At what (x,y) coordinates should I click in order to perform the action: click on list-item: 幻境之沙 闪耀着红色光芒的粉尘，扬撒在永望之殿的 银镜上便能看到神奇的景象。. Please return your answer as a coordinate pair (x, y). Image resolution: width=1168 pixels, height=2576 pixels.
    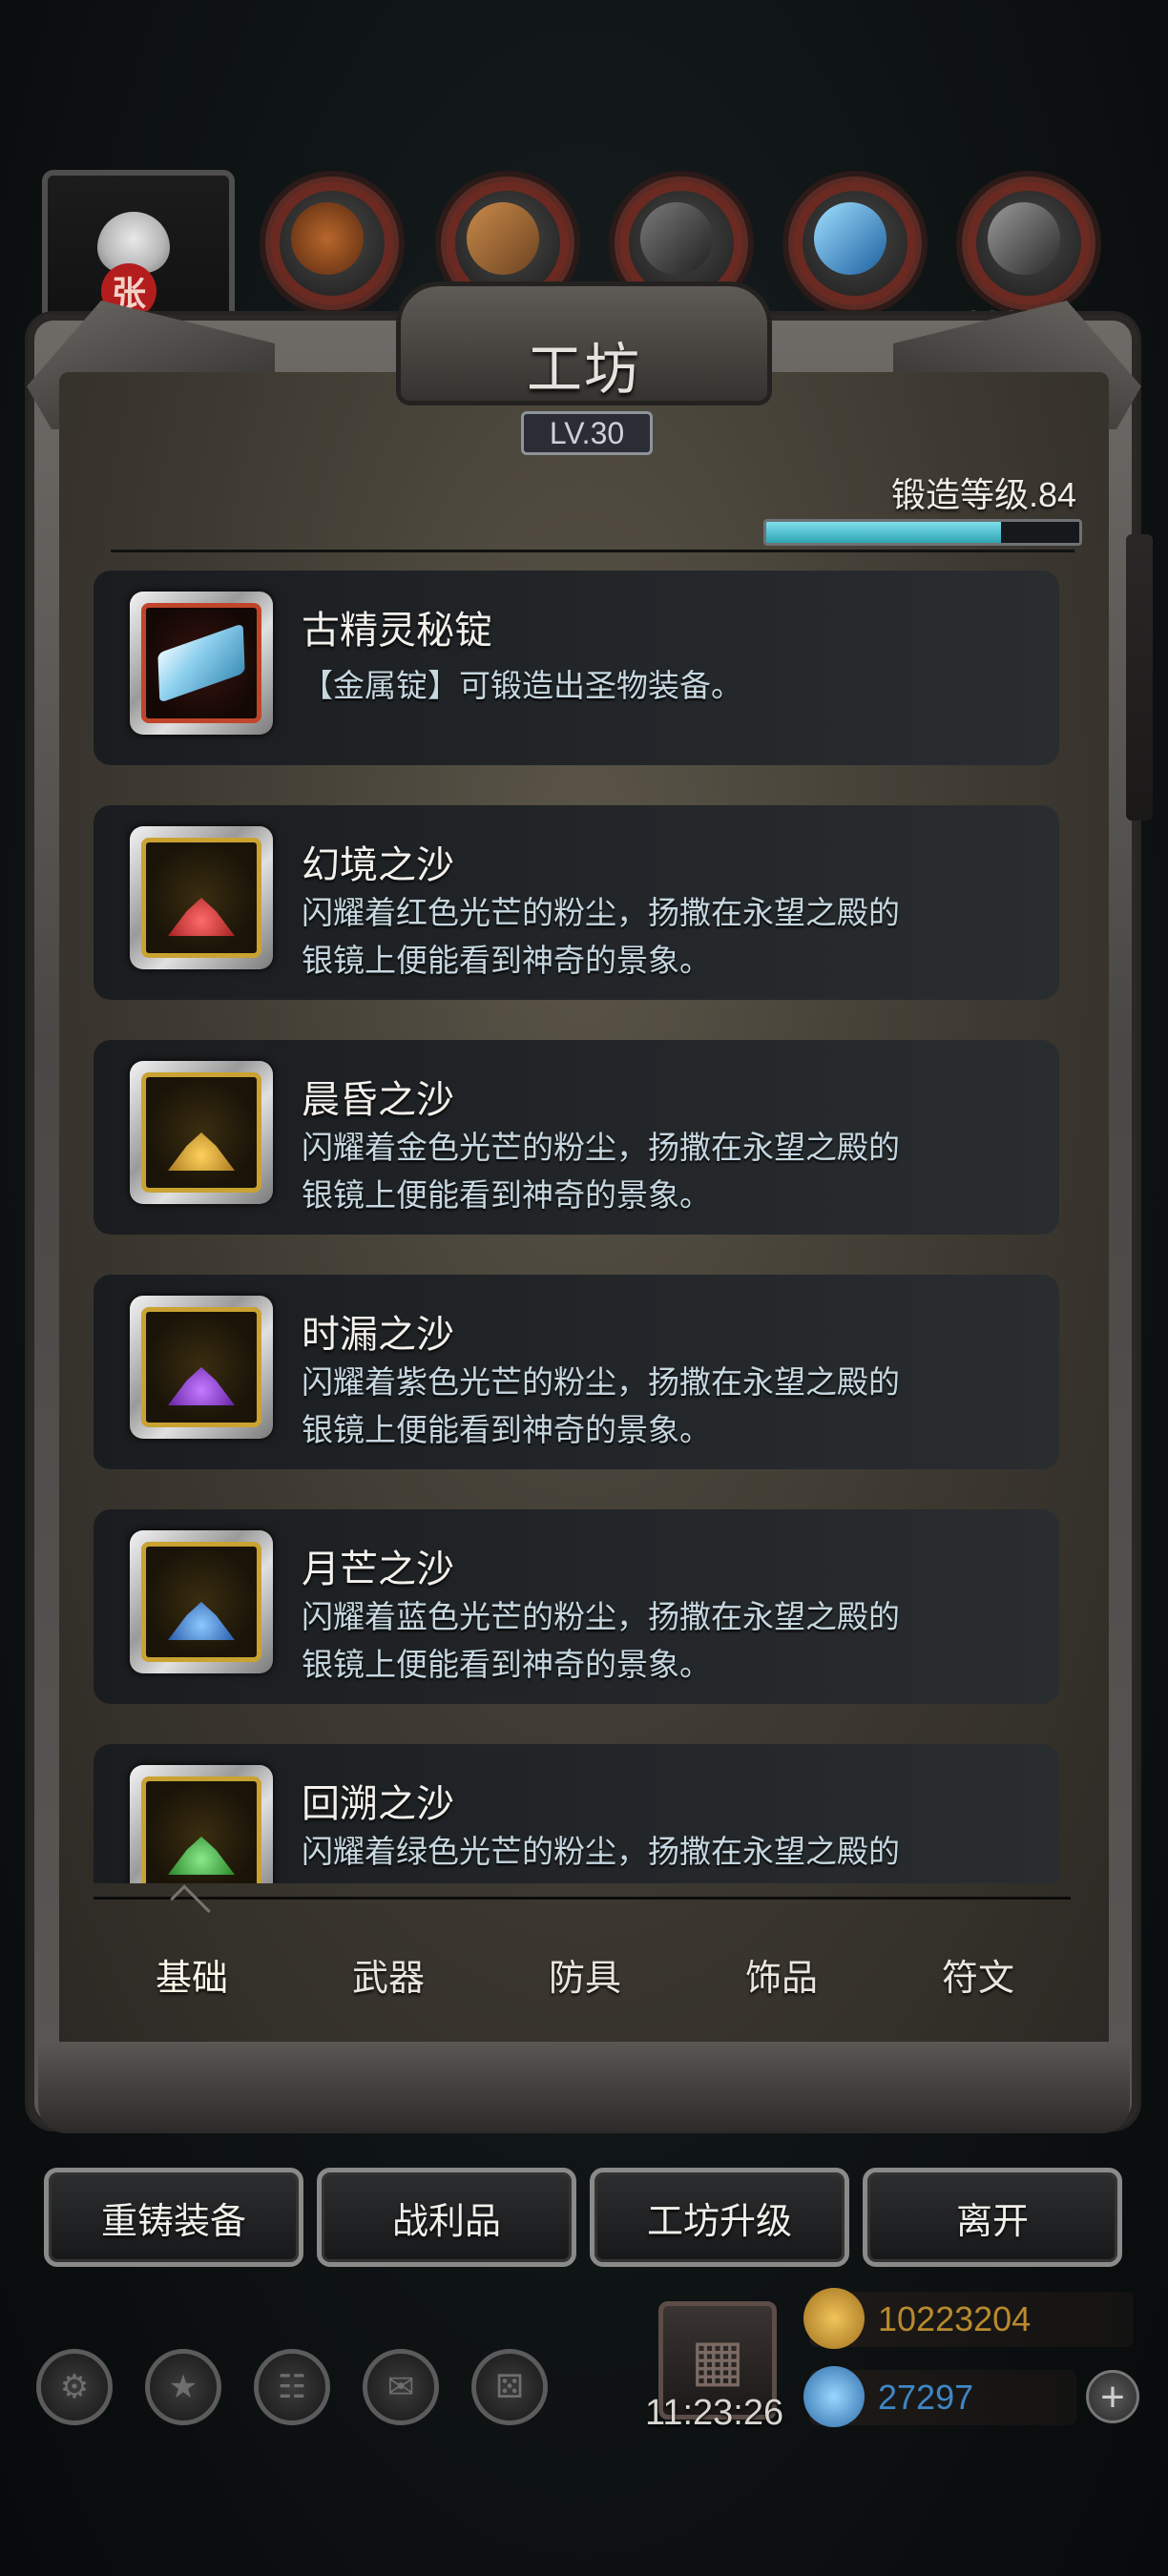
    Looking at the image, I should click on (576, 902).